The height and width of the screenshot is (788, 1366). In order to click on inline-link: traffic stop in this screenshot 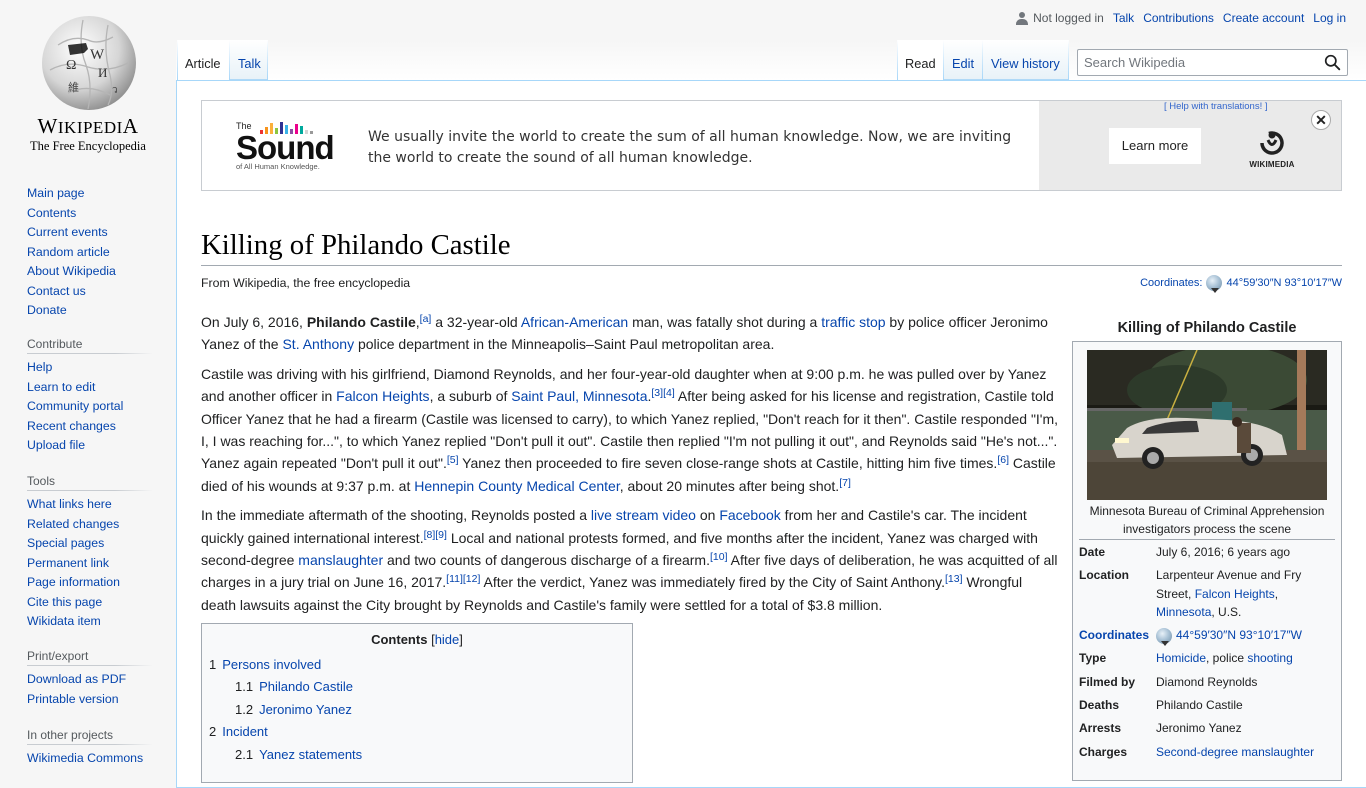, I will do `click(853, 322)`.